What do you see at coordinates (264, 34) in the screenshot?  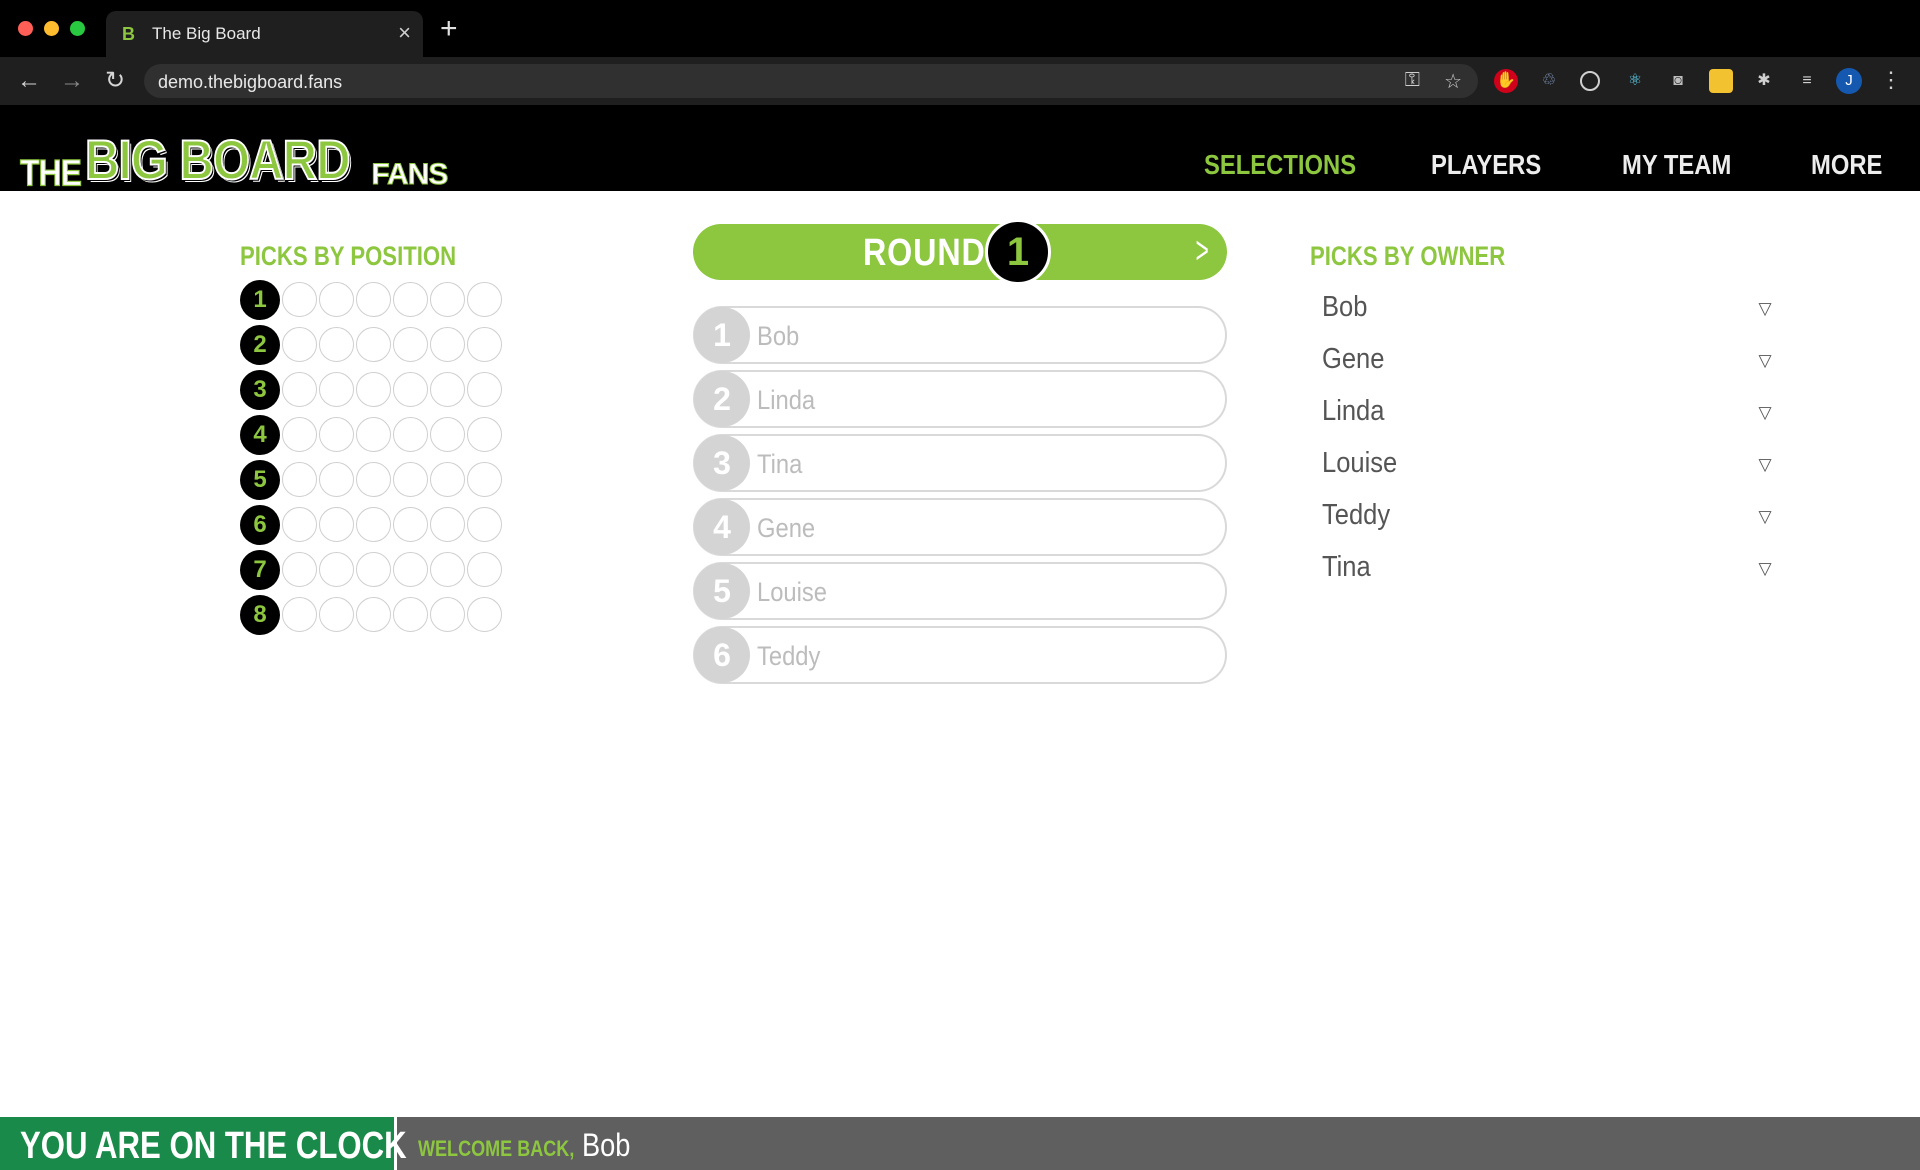 I see `browser-tab: B The Big Board ×` at bounding box center [264, 34].